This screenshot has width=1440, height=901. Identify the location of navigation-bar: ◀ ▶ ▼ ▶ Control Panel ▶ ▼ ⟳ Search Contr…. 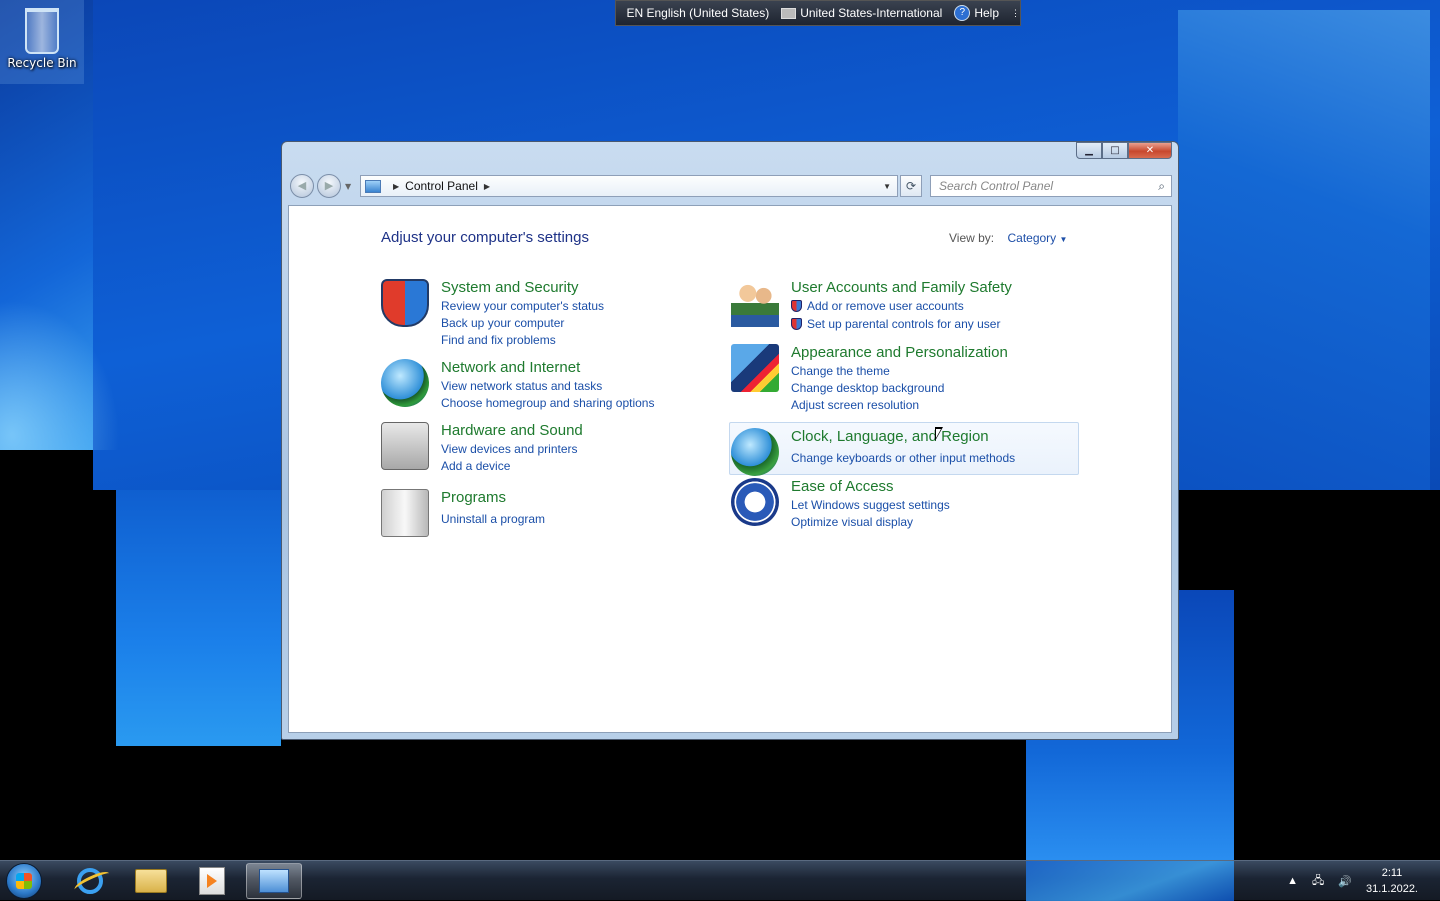
(730, 187).